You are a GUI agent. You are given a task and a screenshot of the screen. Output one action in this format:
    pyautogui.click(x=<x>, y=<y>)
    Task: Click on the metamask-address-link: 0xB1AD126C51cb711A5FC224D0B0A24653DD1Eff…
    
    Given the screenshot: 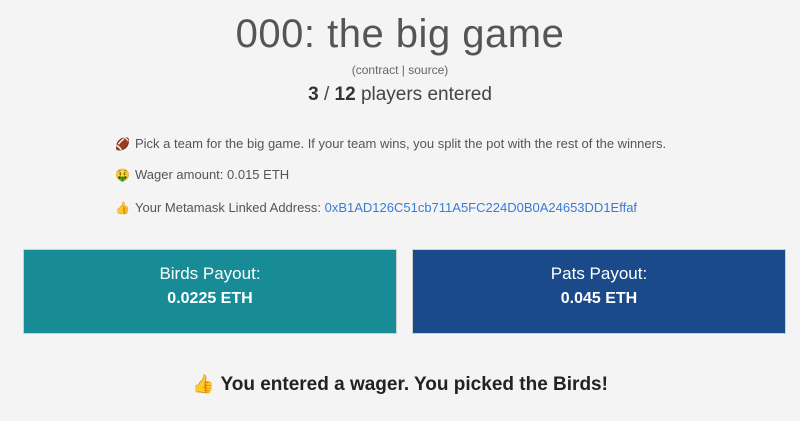 What is the action you would take?
    pyautogui.click(x=481, y=207)
    